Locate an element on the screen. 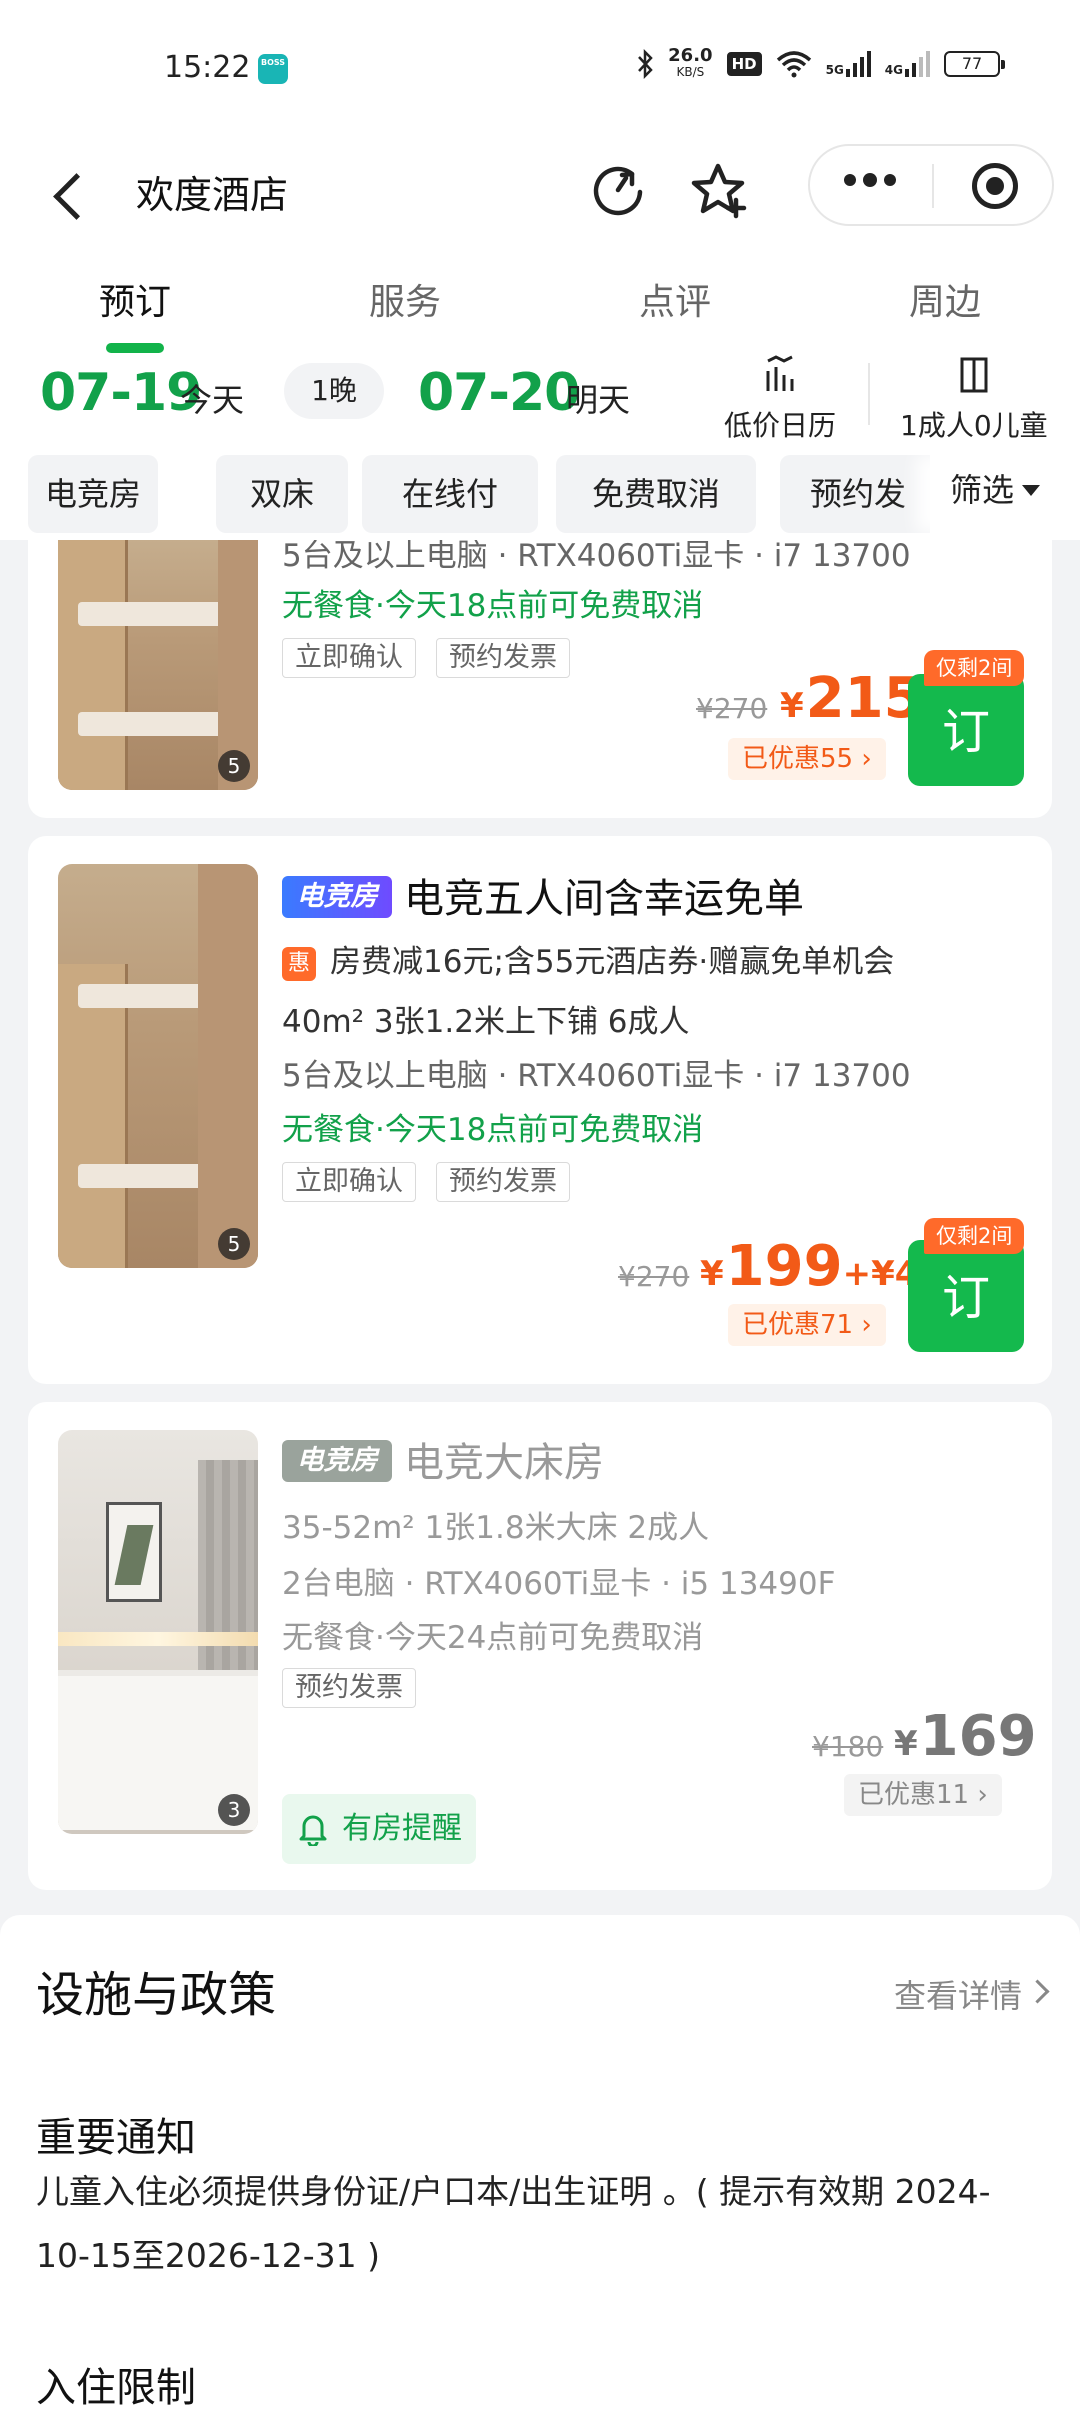 The height and width of the screenshot is (2412, 1080). room-price: ¥199+¥42 is located at coordinates (821, 1266).